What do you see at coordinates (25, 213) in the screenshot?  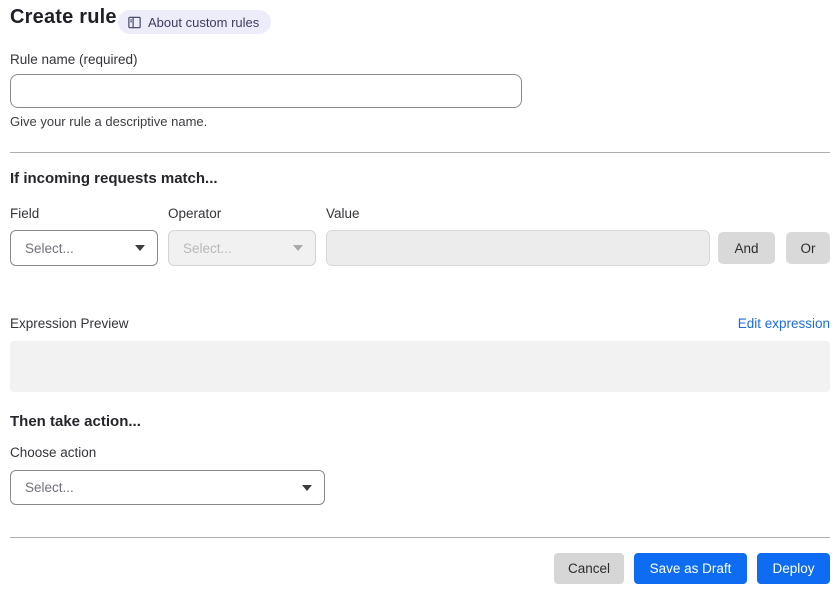 I see `field-label: Field` at bounding box center [25, 213].